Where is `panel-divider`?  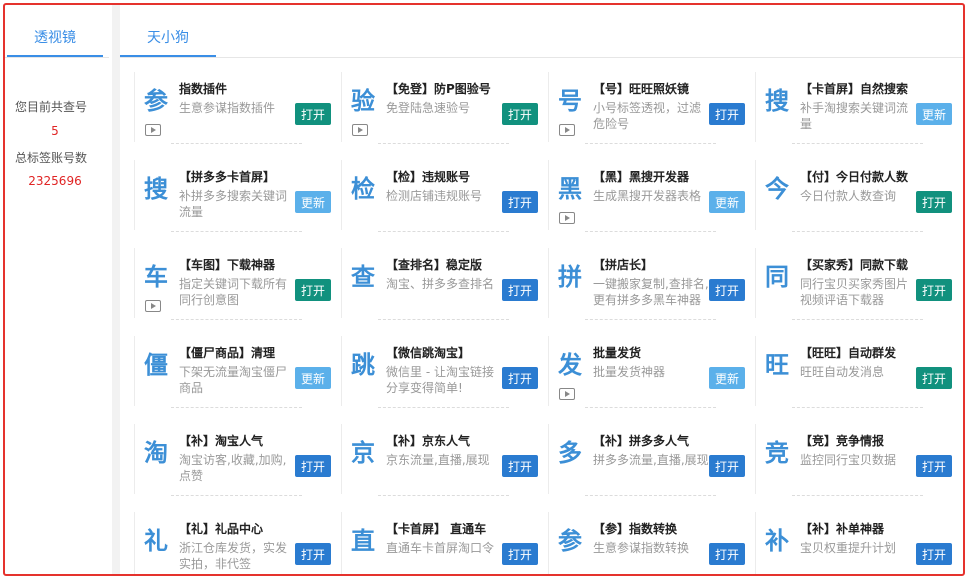 panel-divider is located at coordinates (116, 289).